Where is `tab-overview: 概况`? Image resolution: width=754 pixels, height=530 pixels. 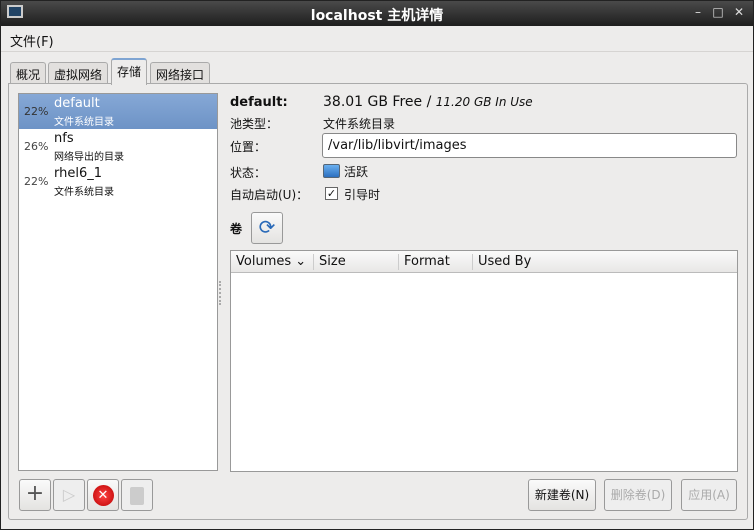 tab-overview: 概况 is located at coordinates (28, 73).